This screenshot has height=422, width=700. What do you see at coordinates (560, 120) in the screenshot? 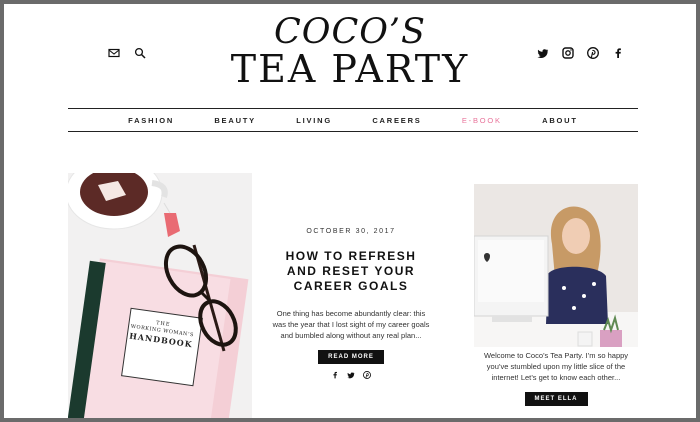
I see `nav-item-about: ABOUT` at bounding box center [560, 120].